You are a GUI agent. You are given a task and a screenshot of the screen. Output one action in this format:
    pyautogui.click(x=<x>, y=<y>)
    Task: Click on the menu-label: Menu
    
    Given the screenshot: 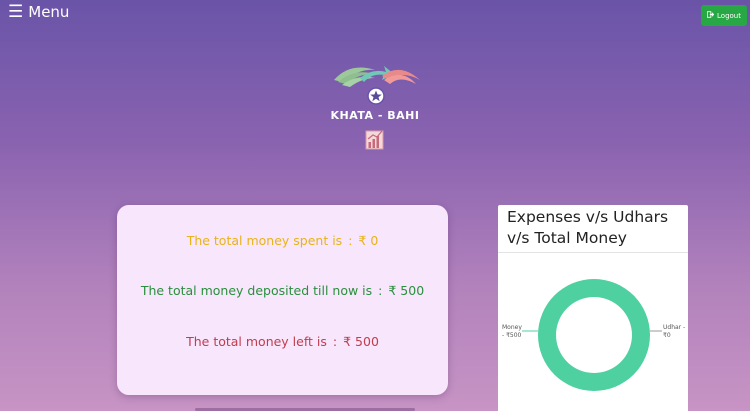 What is the action you would take?
    pyautogui.click(x=49, y=12)
    